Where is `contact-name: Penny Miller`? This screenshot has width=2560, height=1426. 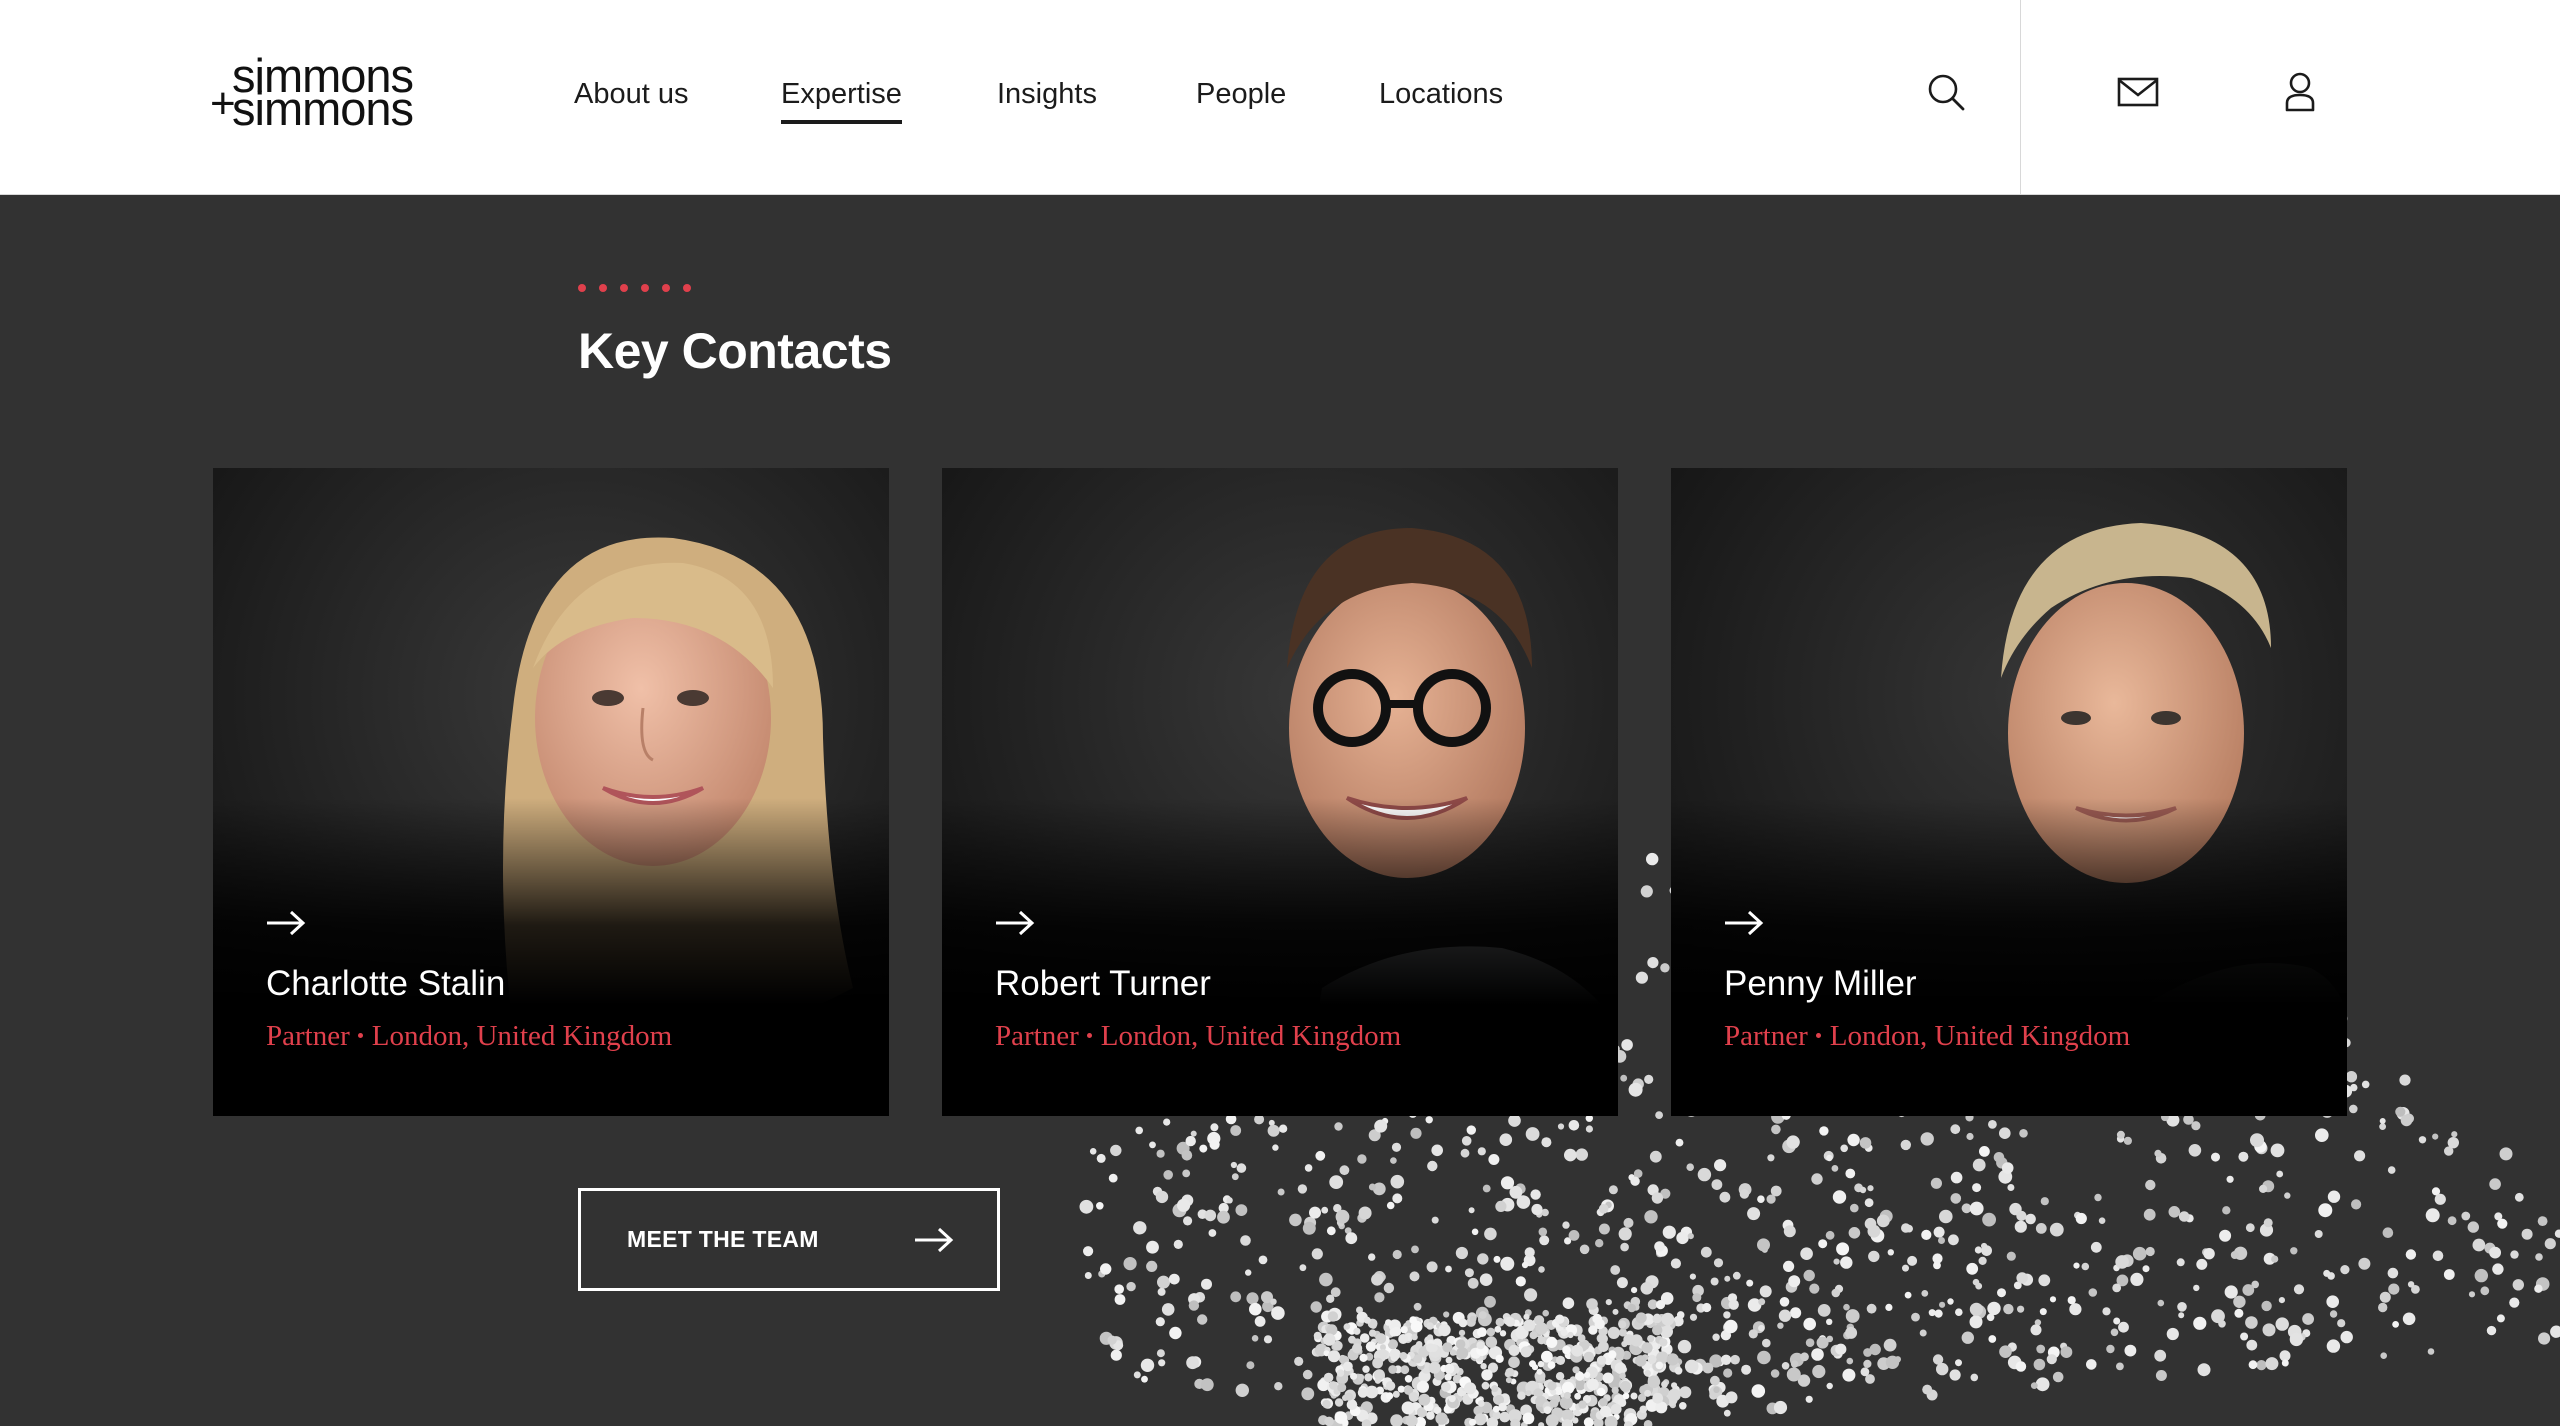 contact-name: Penny Miller is located at coordinates (1820, 983).